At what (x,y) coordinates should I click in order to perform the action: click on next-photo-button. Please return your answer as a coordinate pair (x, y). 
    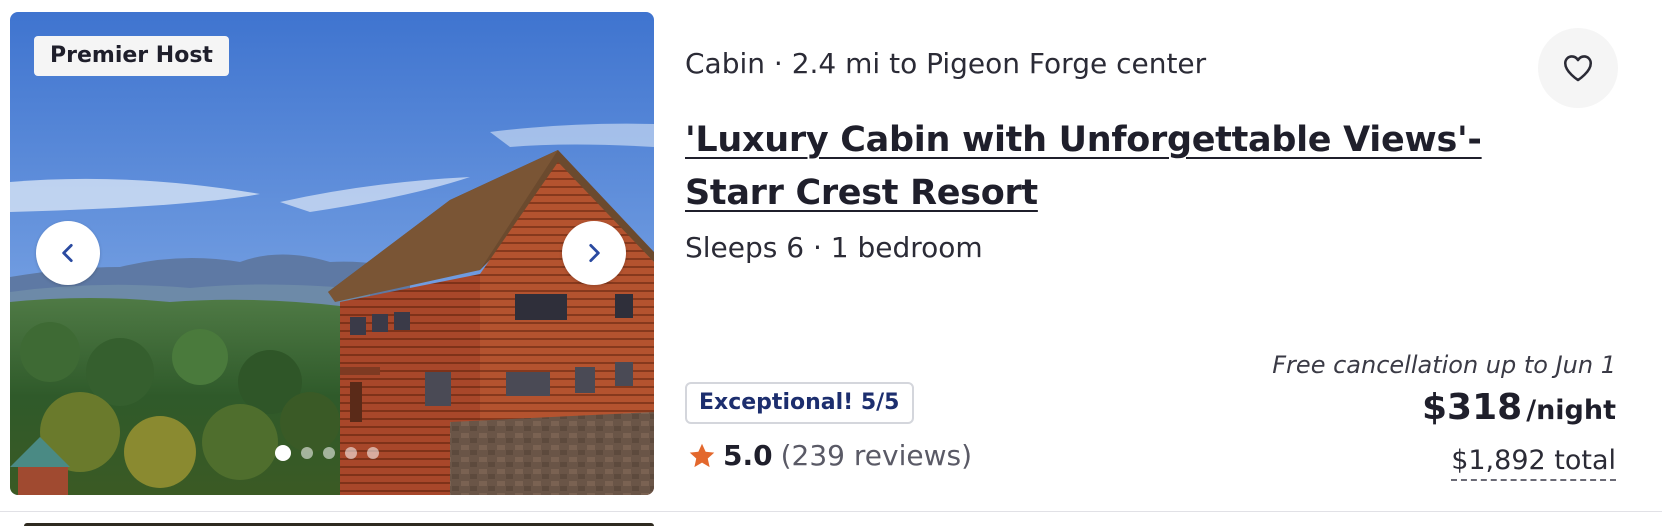
    Looking at the image, I should click on (594, 253).